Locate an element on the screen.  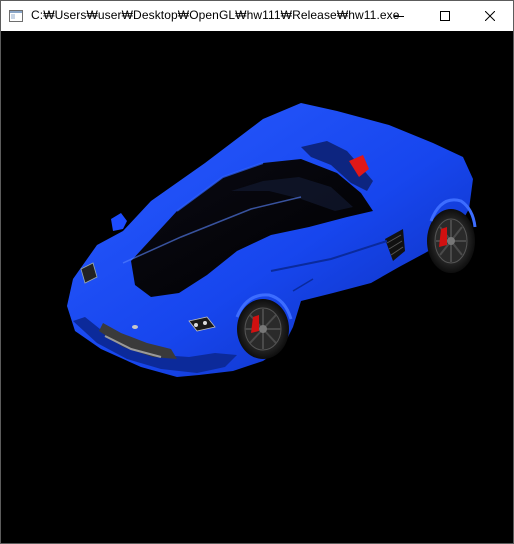
maximize-icon is located at coordinates (445, 16).